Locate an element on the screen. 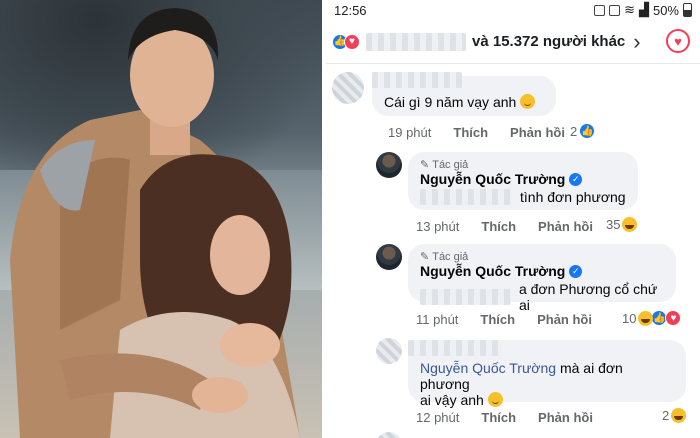 The image size is (700, 438). comment-actions: 12 phút Thích Phản hồi is located at coordinates (504, 417).